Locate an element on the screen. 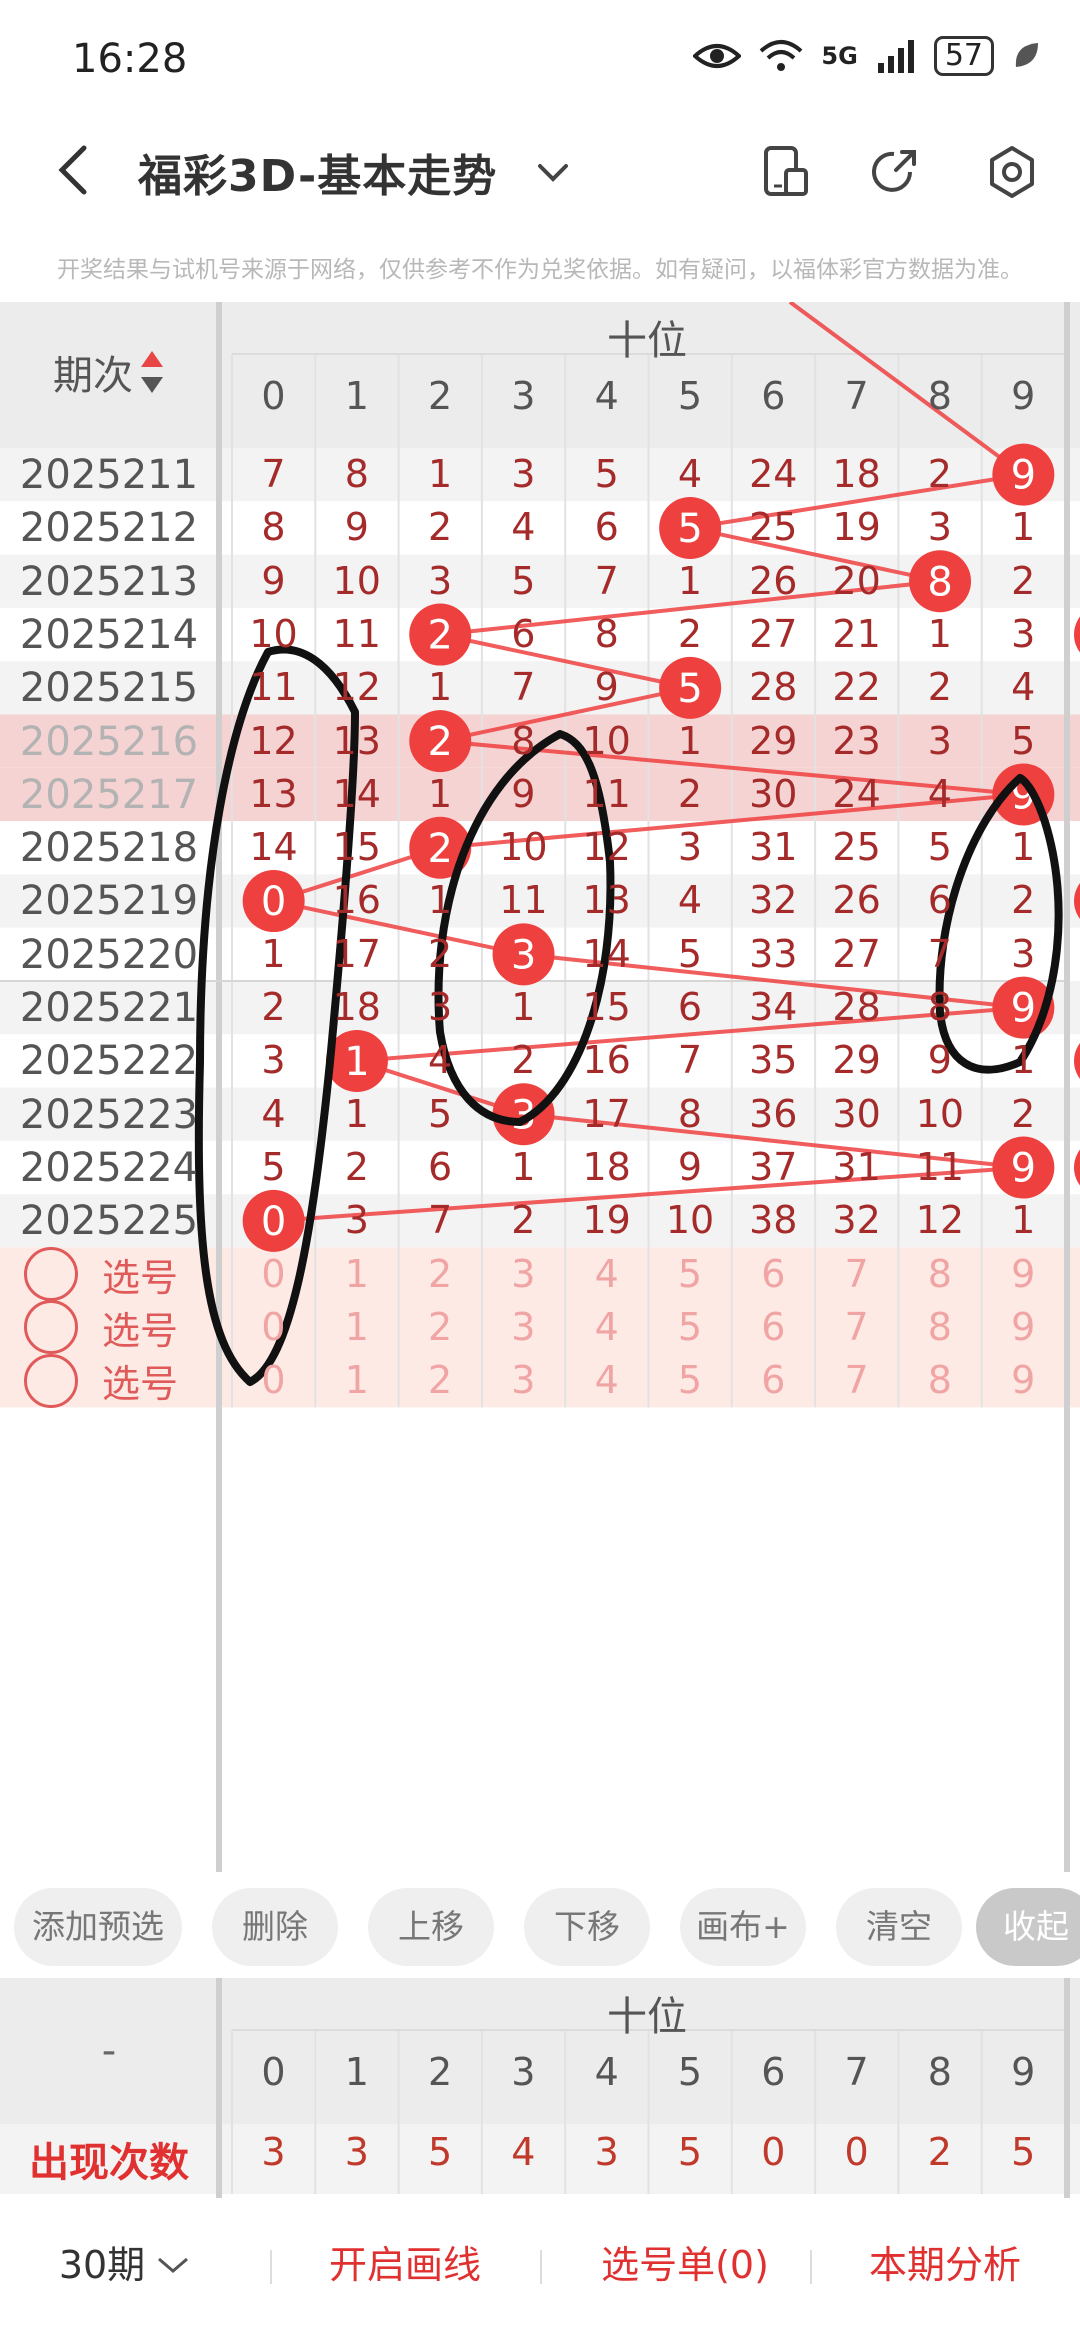  stats-digit-cell: 0 is located at coordinates (273, 2072).